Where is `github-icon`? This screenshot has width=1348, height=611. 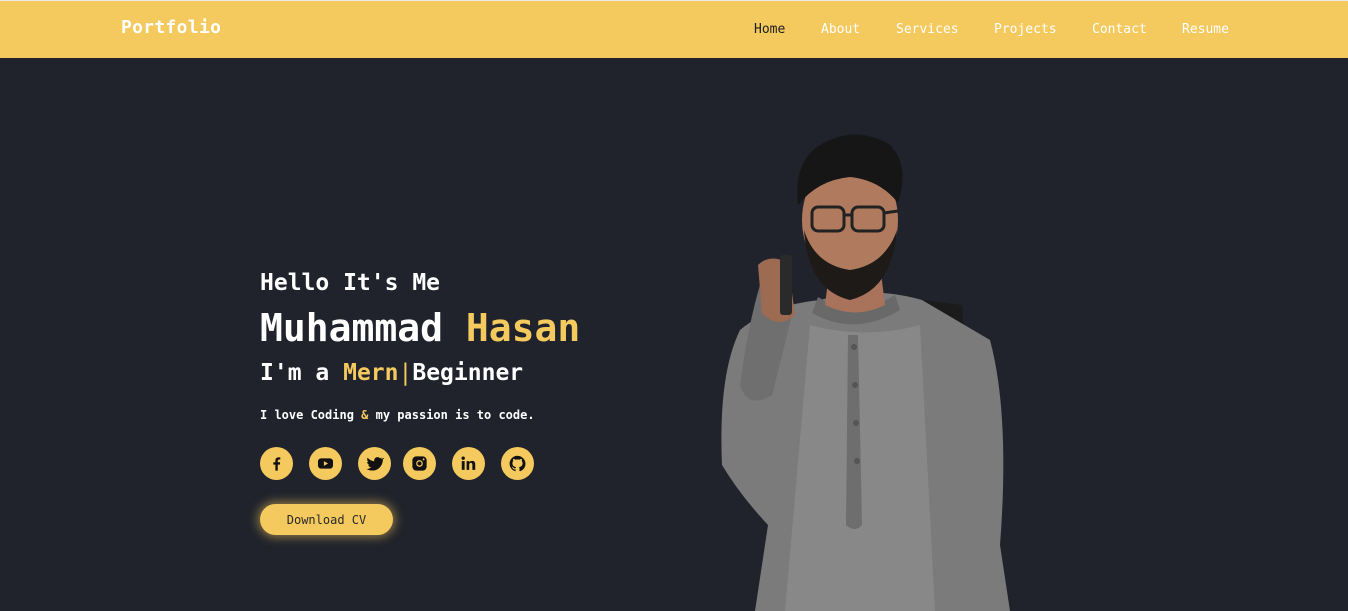
github-icon is located at coordinates (517, 463).